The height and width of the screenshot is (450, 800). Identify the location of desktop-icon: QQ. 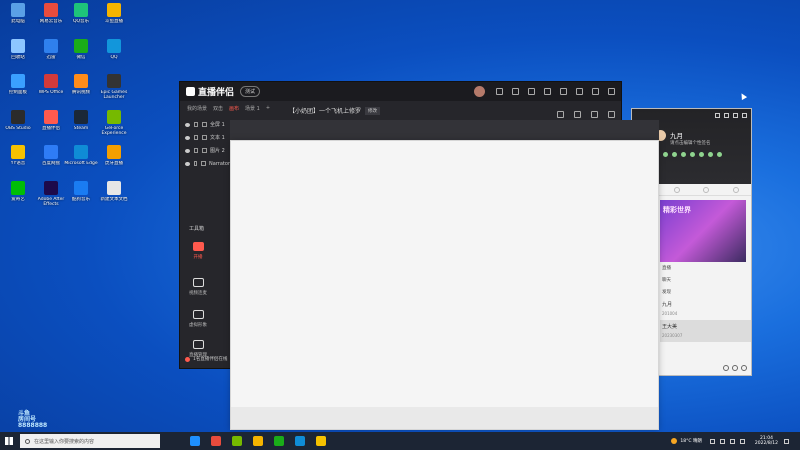
(114, 54).